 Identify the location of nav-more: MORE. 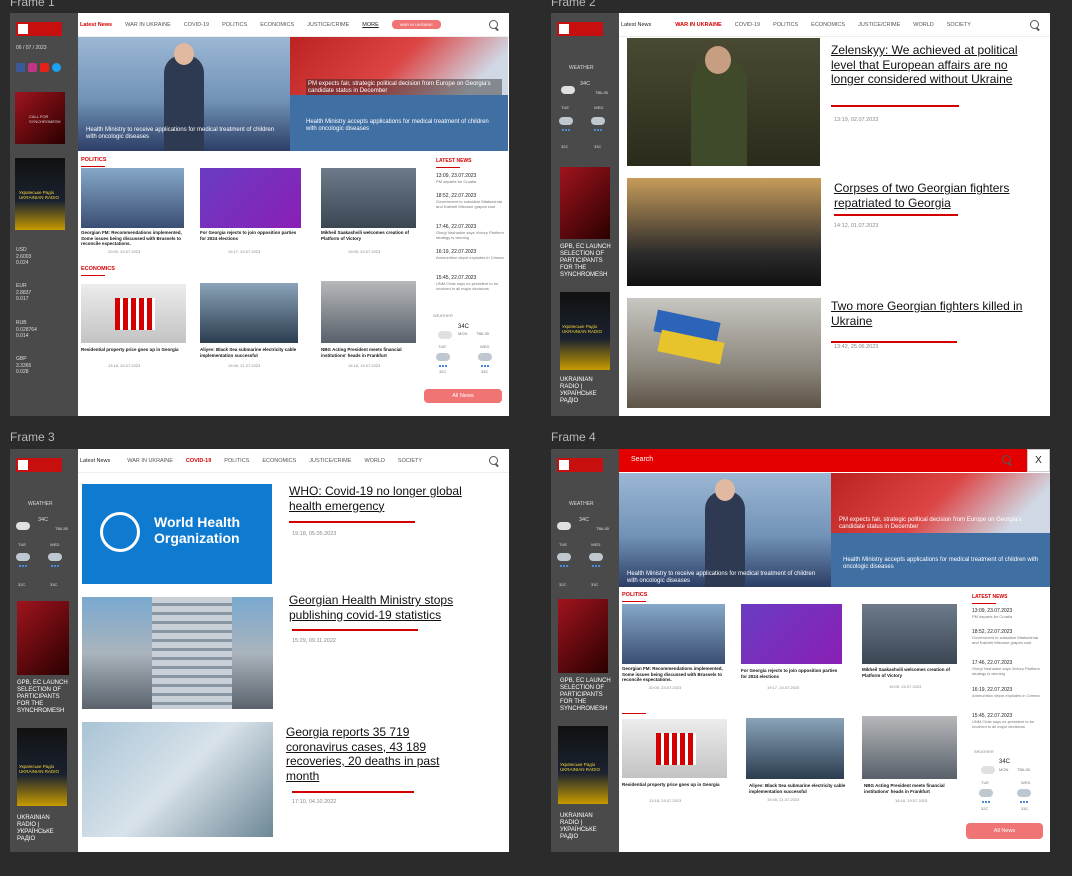
(370, 25).